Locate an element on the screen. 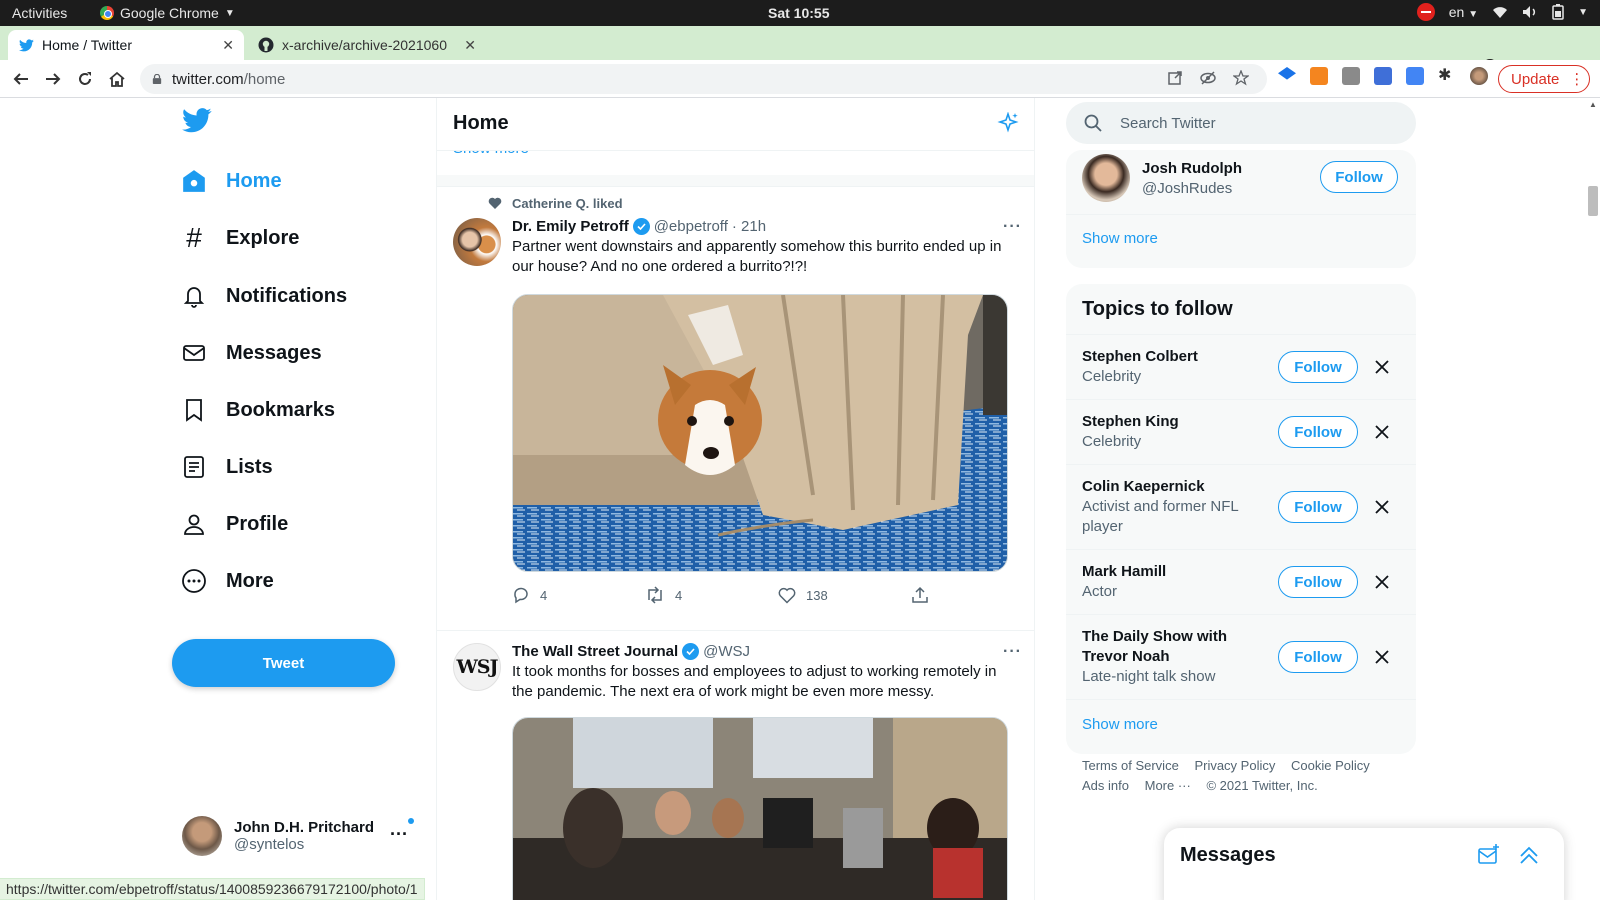  open-in-app-icon is located at coordinates (1175, 78).